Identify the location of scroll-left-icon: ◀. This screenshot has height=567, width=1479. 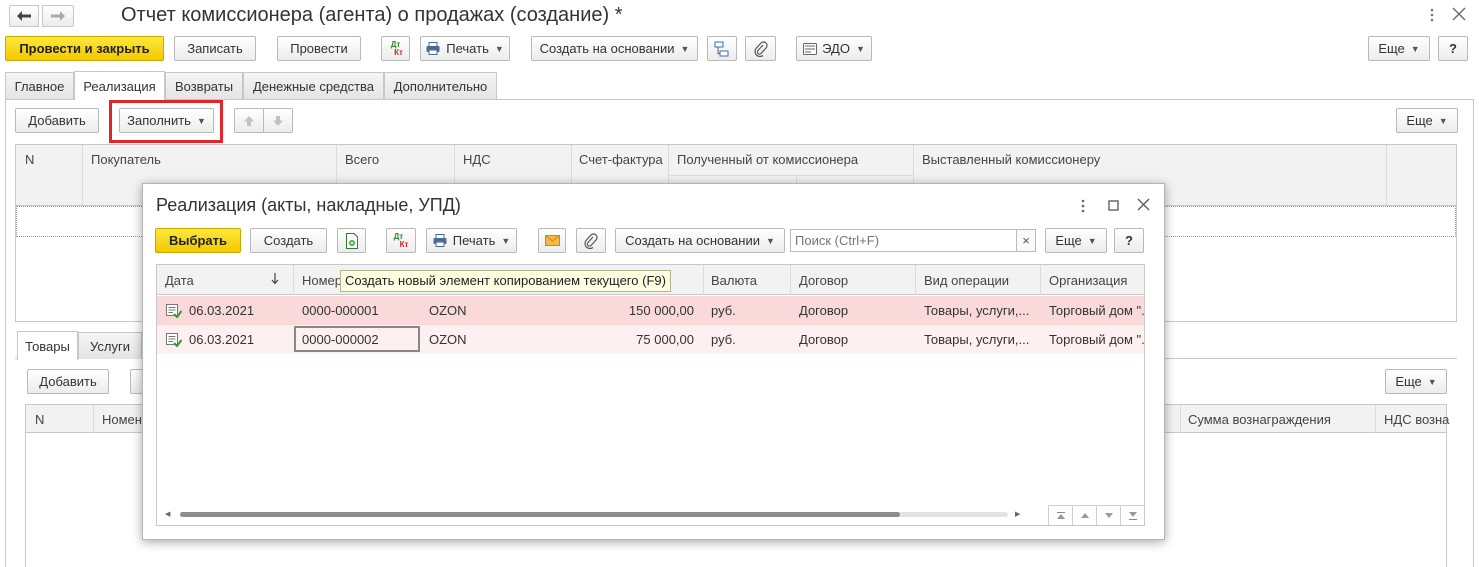
(167, 514).